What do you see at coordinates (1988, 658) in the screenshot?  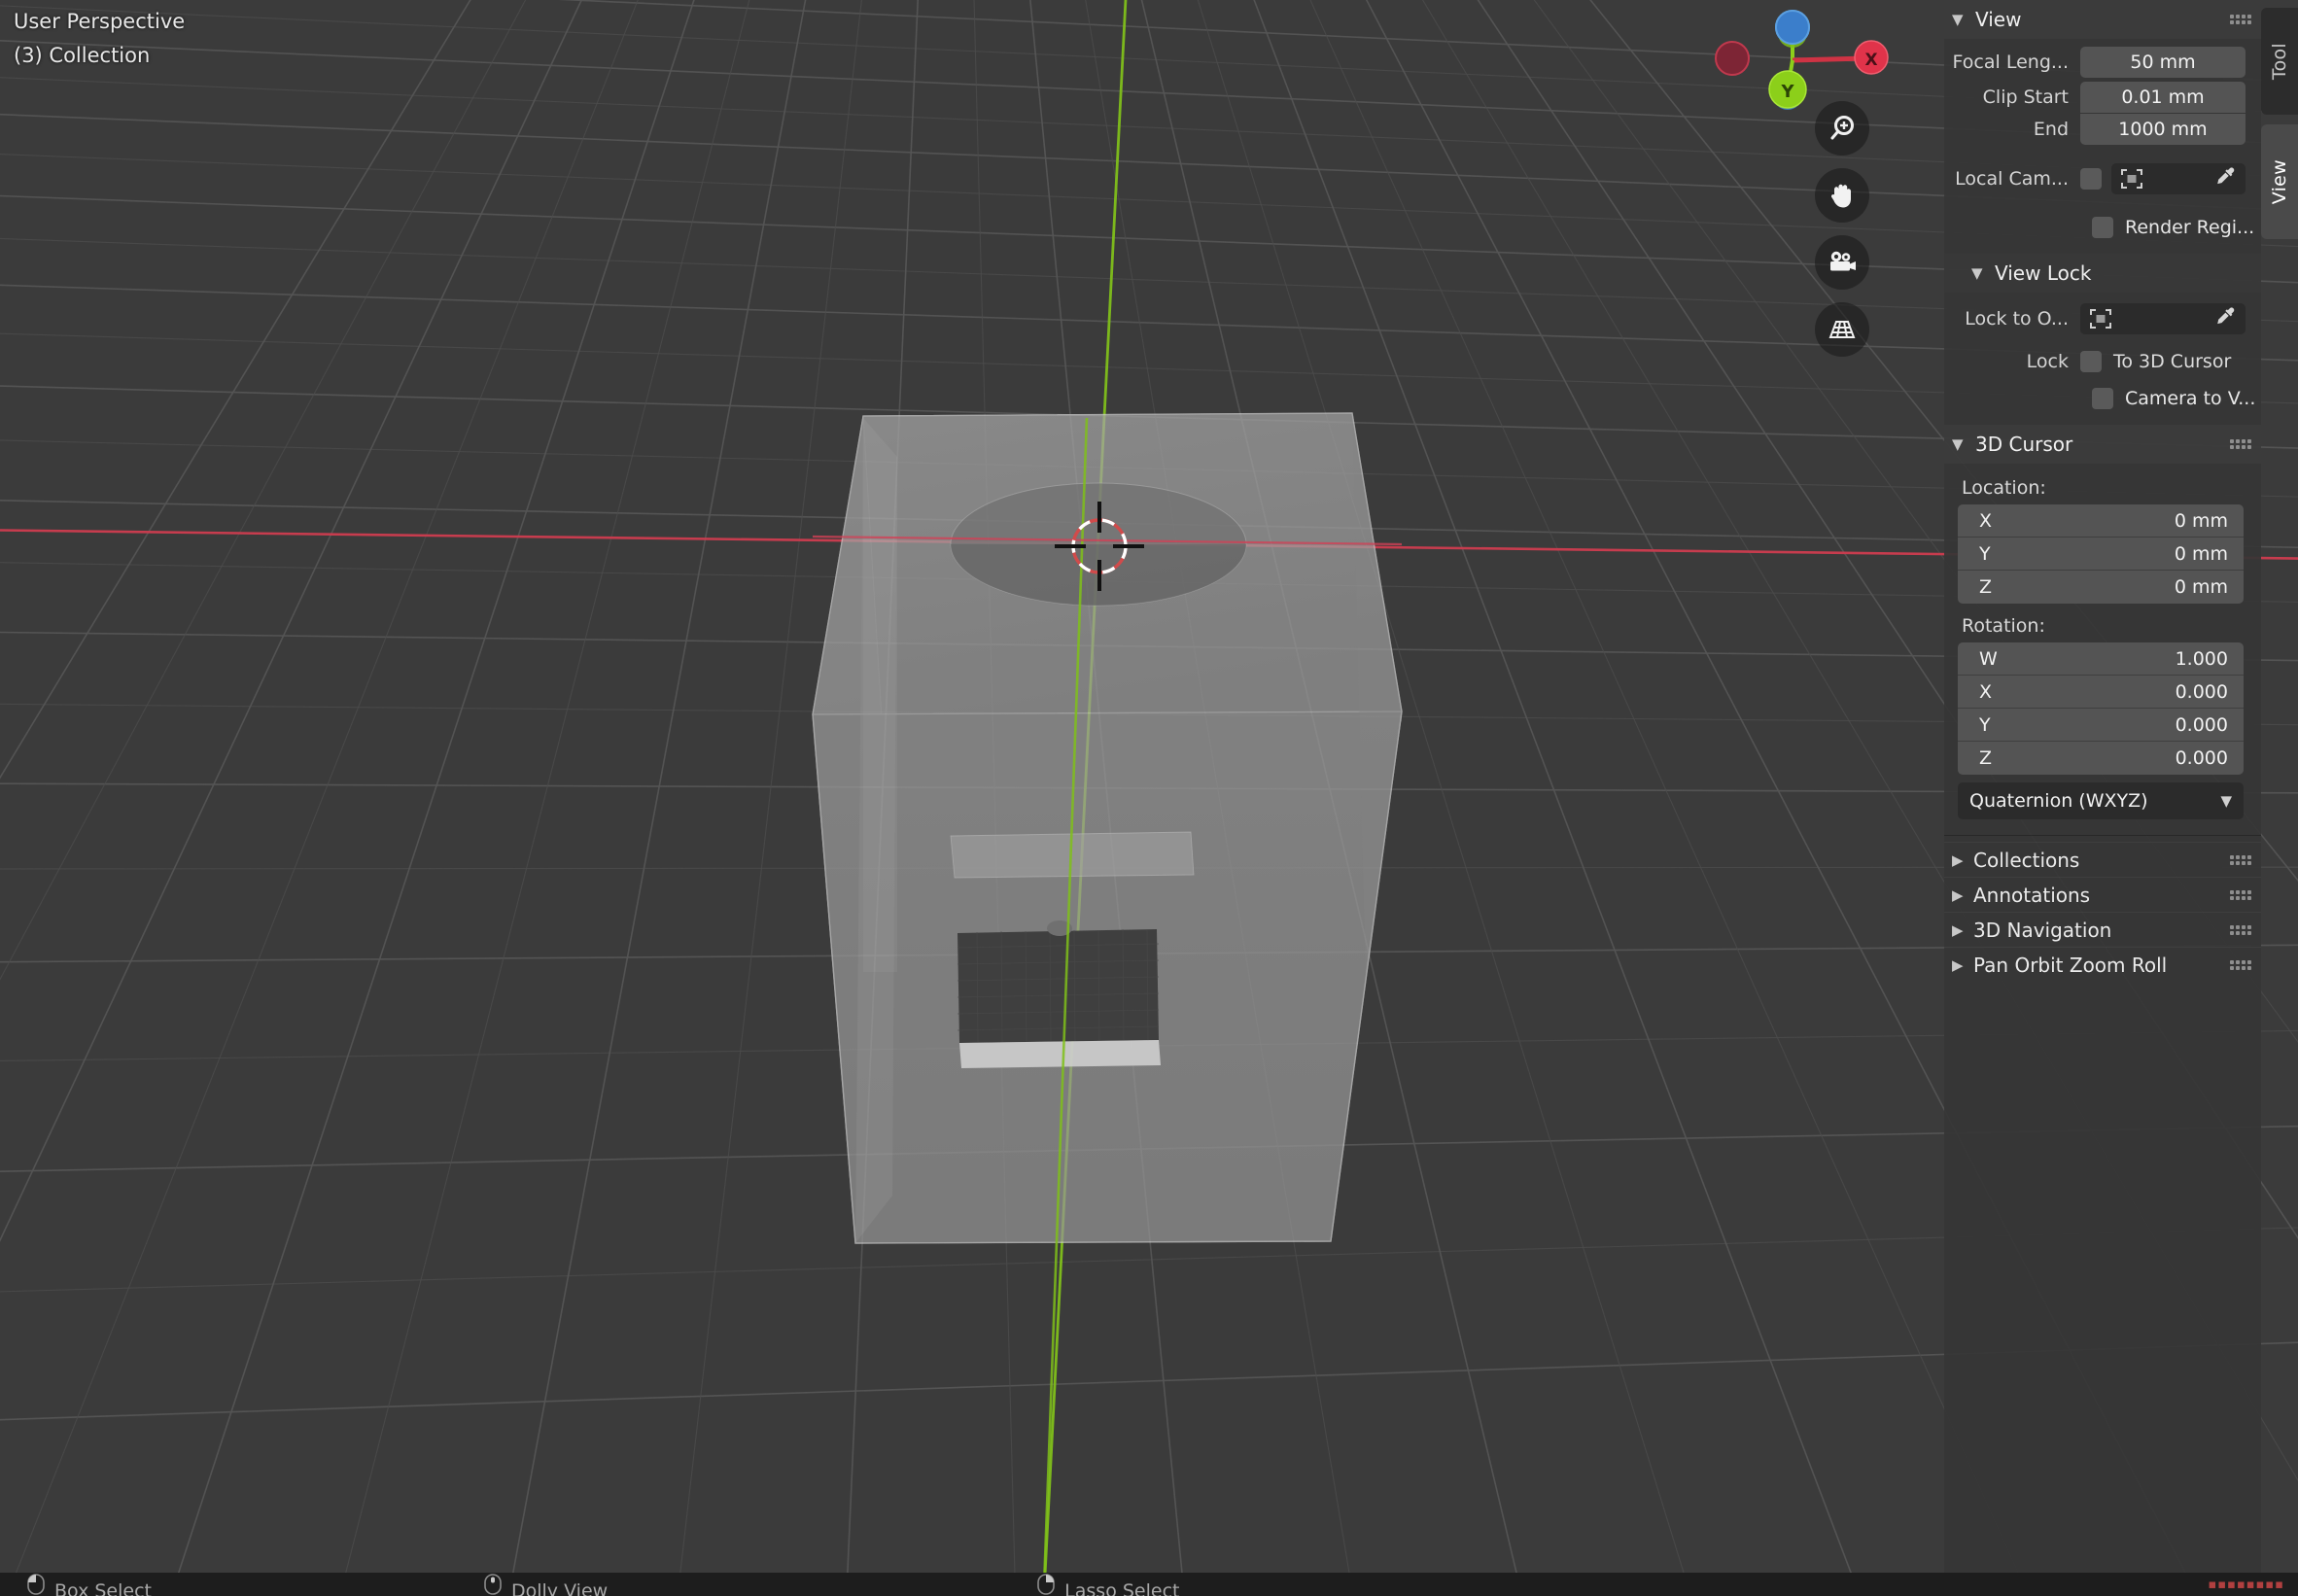 I see `axis-label-w: W` at bounding box center [1988, 658].